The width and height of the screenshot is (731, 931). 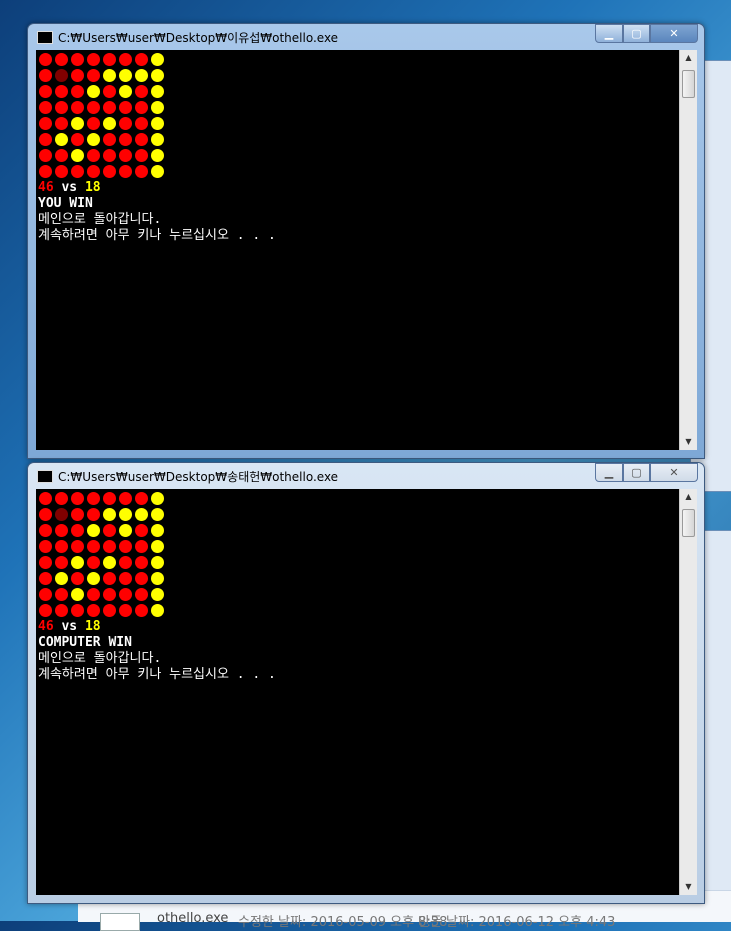 I want to click on computer-score: 18, so click(x=92, y=187).